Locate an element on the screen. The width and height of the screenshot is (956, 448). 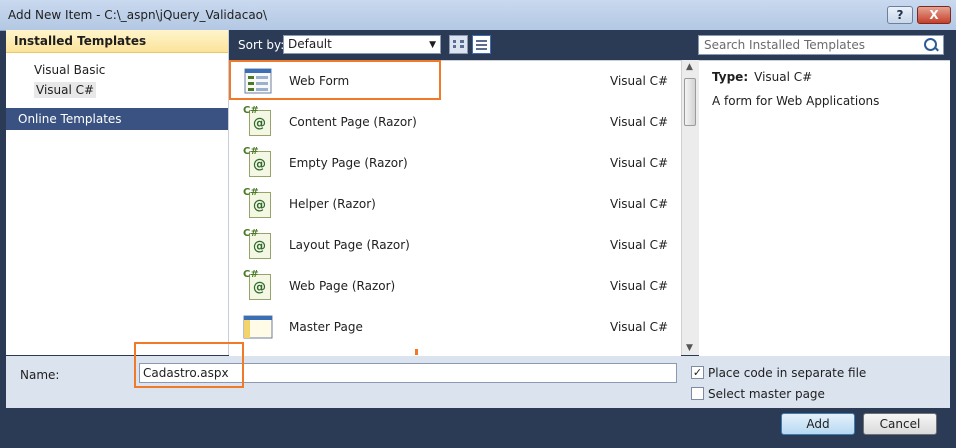
annotation-mark is located at coordinates (416, 352).